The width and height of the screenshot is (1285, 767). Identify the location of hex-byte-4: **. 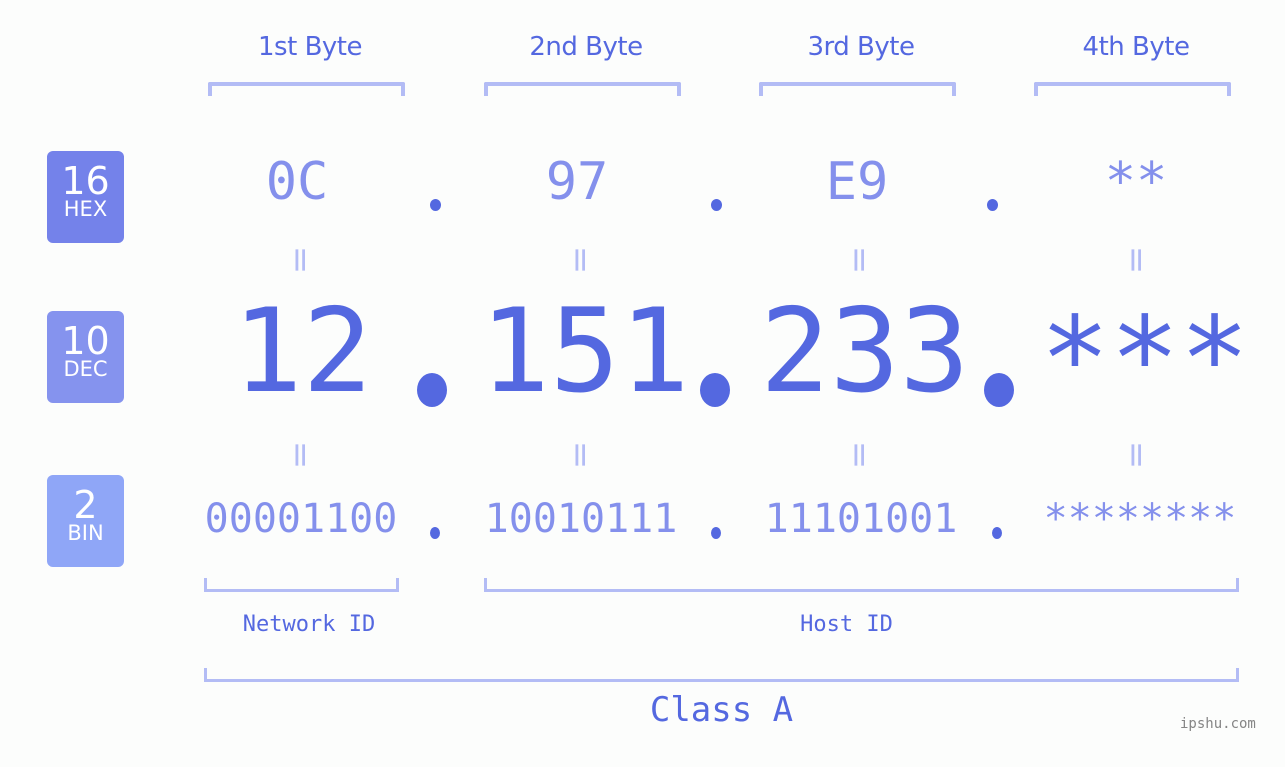
(1136, 182).